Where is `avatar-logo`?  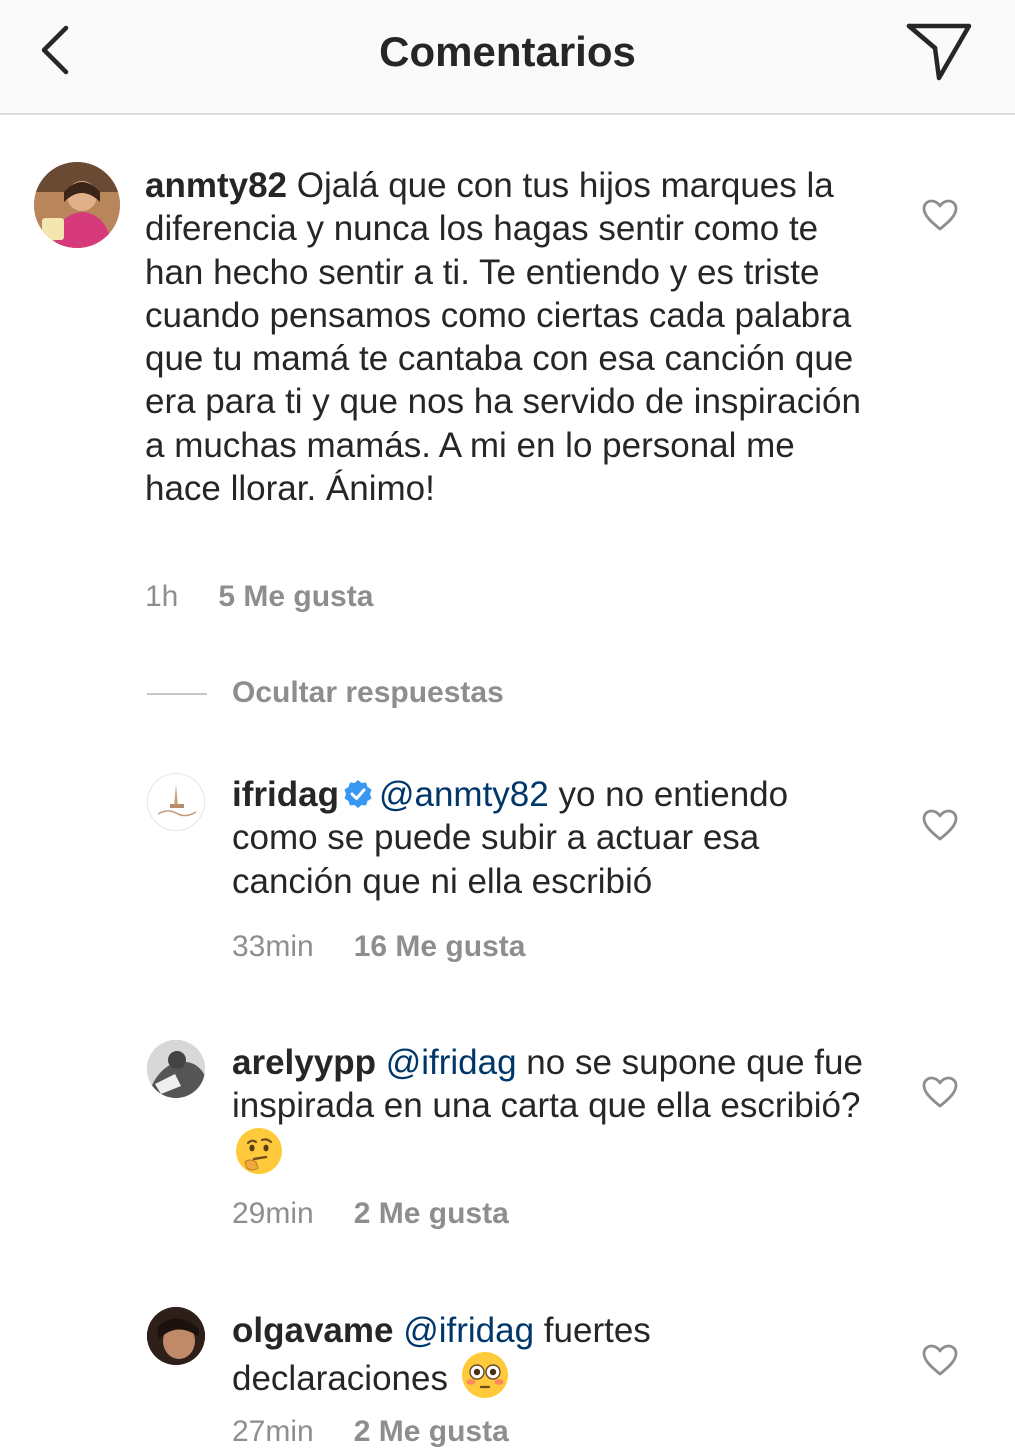
avatar-logo is located at coordinates (177, 800).